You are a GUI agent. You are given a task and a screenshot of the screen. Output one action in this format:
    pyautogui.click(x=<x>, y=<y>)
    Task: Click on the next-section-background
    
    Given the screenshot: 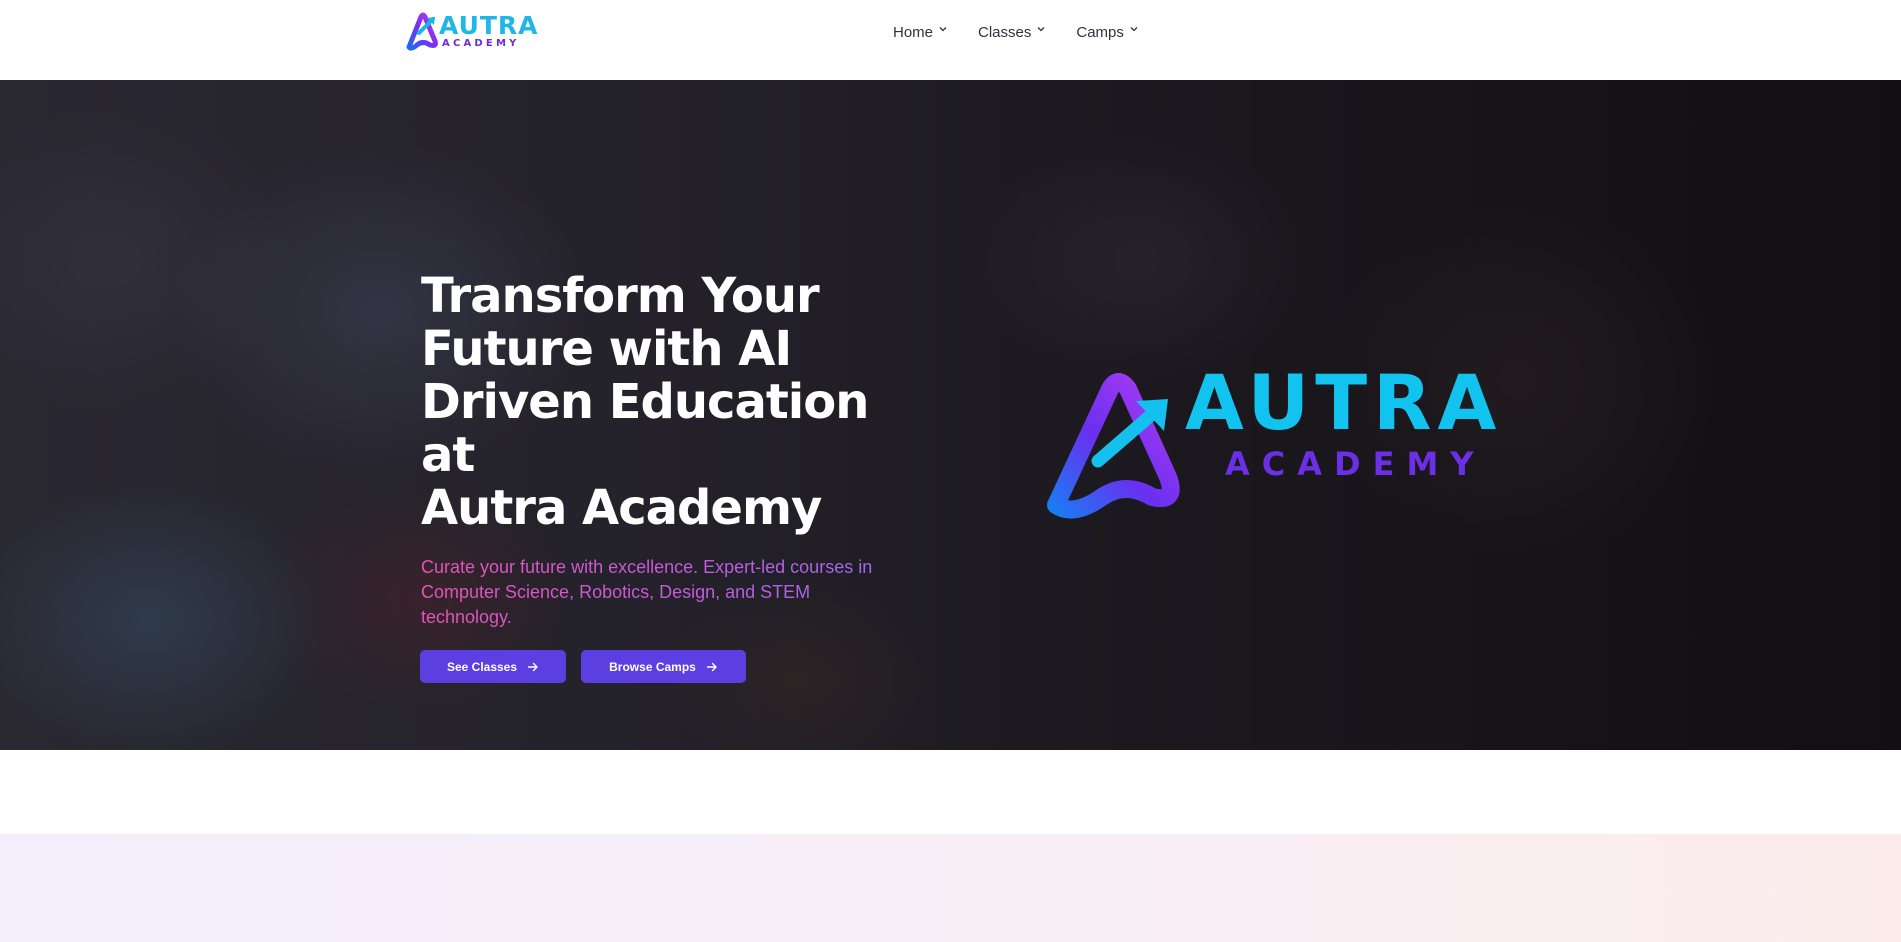 What is the action you would take?
    pyautogui.click(x=950, y=888)
    